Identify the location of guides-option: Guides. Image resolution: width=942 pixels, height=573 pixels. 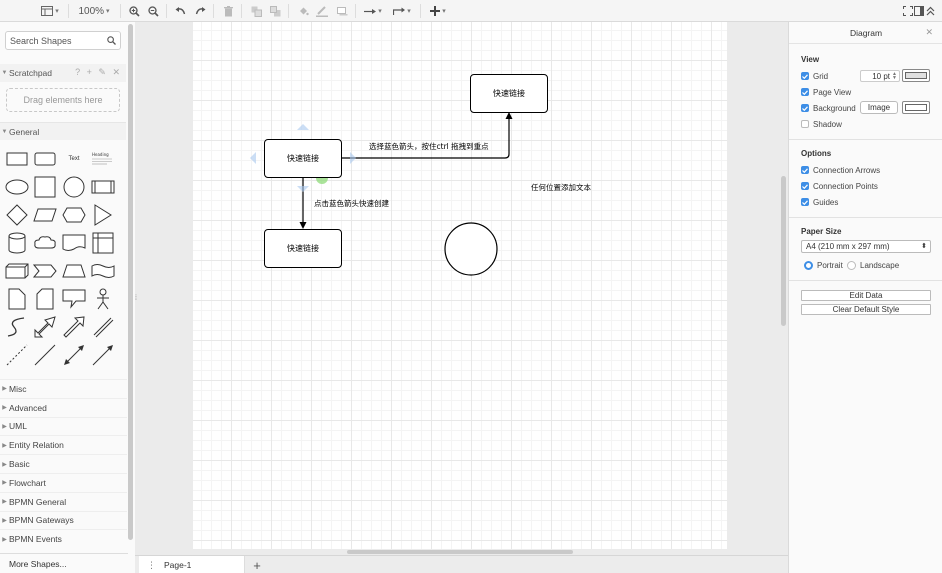
(819, 202).